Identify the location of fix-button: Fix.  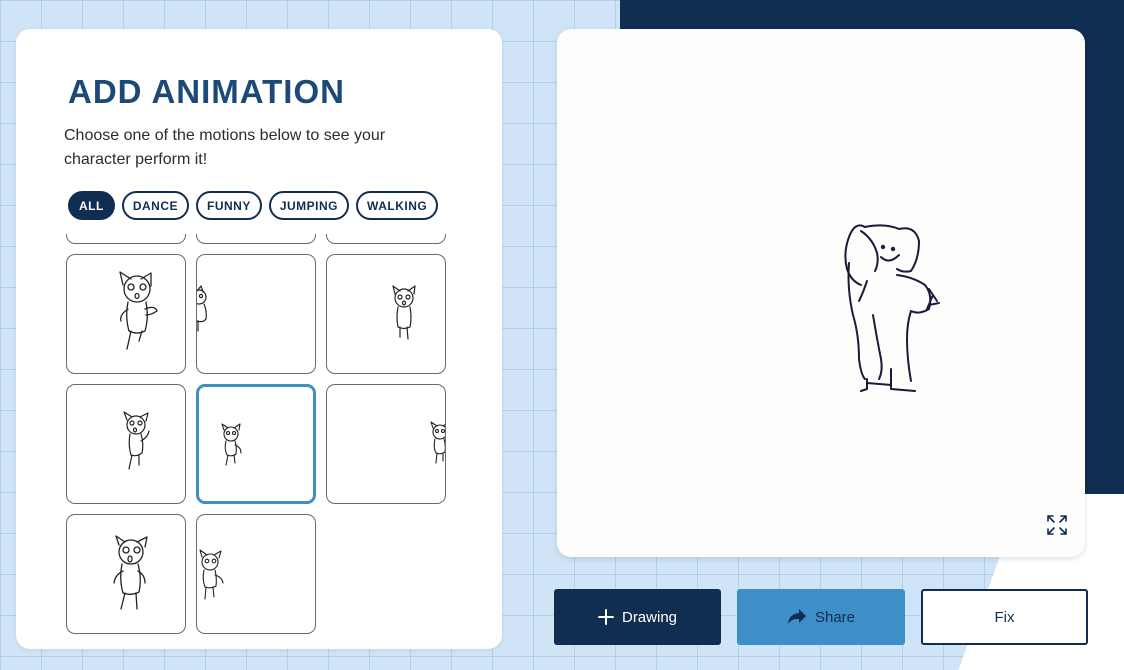
(1004, 617).